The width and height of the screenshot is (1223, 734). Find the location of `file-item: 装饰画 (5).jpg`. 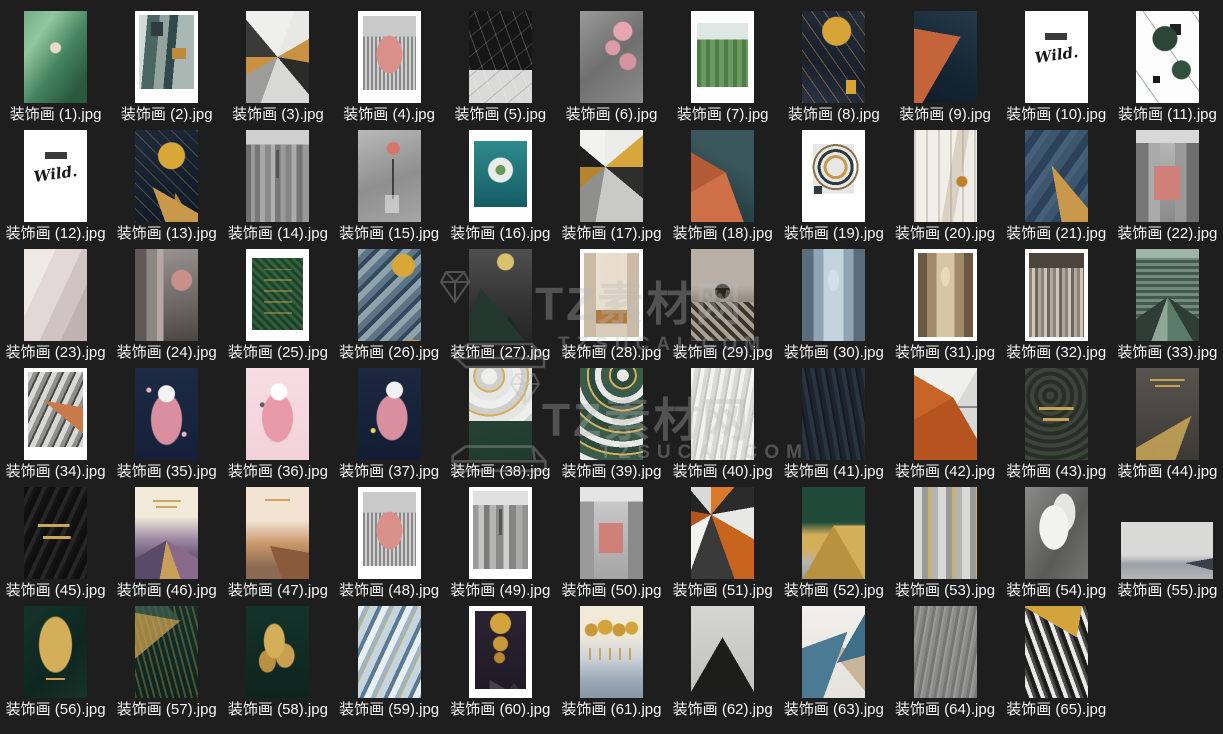

file-item: 装饰画 (5).jpg is located at coordinates (500, 65).